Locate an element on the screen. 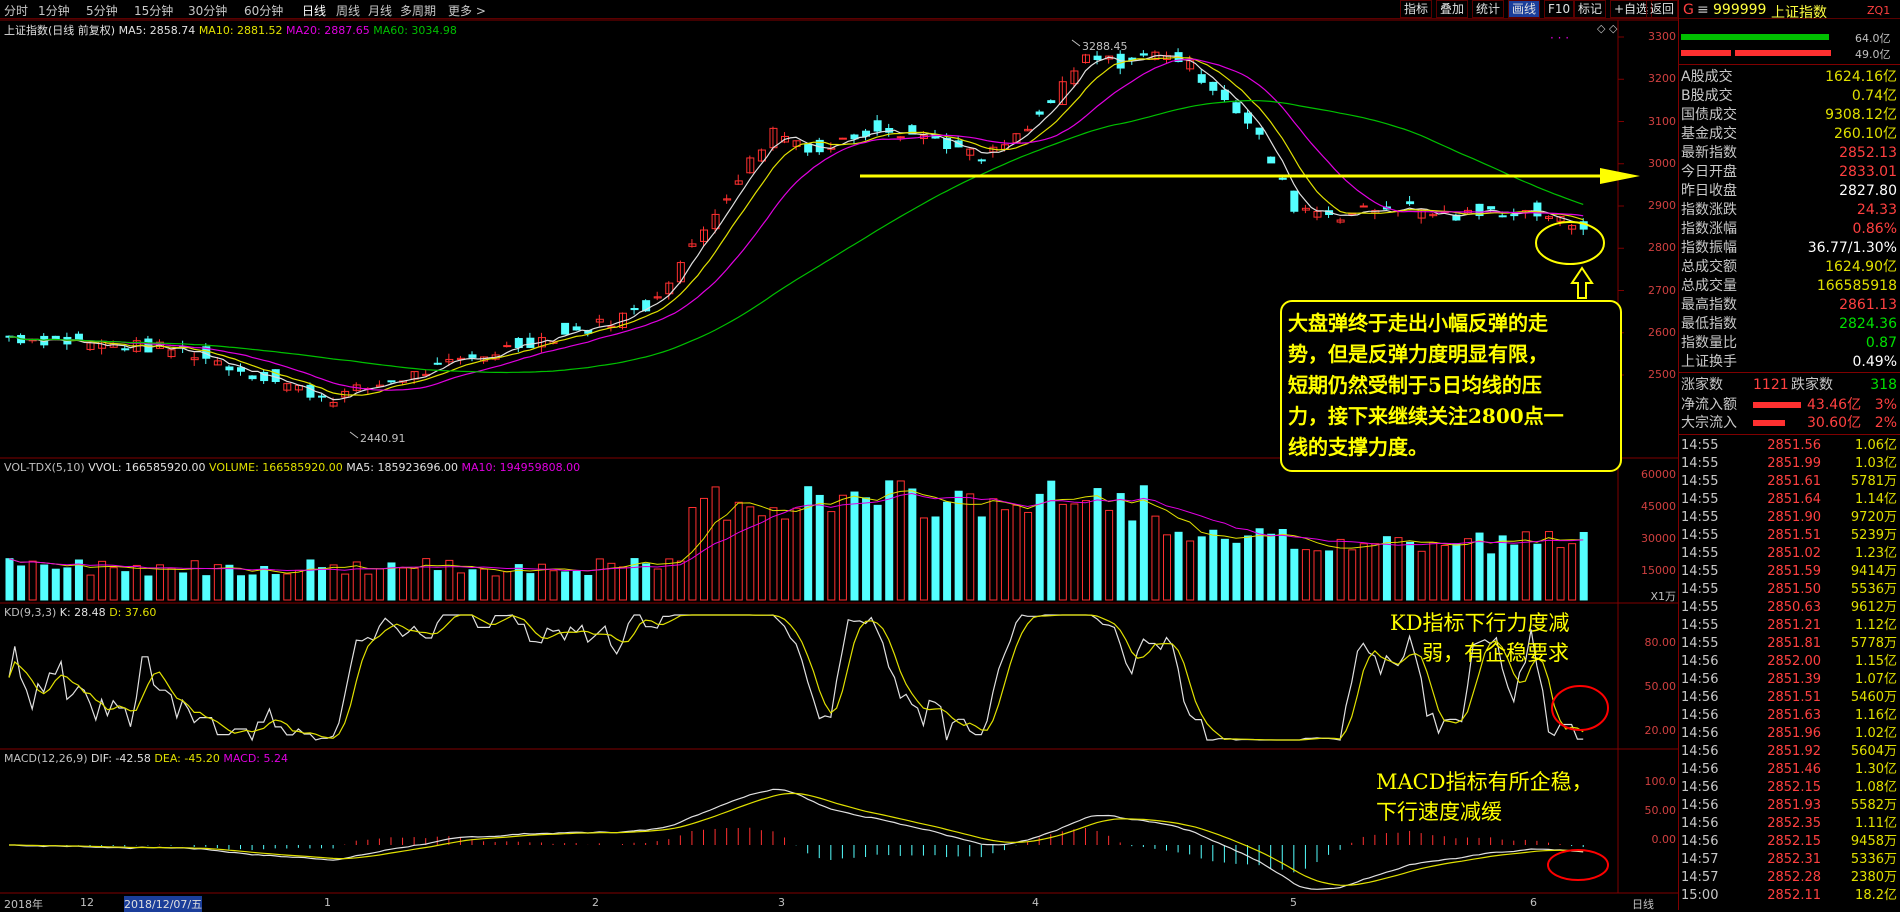 The image size is (1900, 912). stat-label: 昨日收盘 is located at coordinates (1709, 191).